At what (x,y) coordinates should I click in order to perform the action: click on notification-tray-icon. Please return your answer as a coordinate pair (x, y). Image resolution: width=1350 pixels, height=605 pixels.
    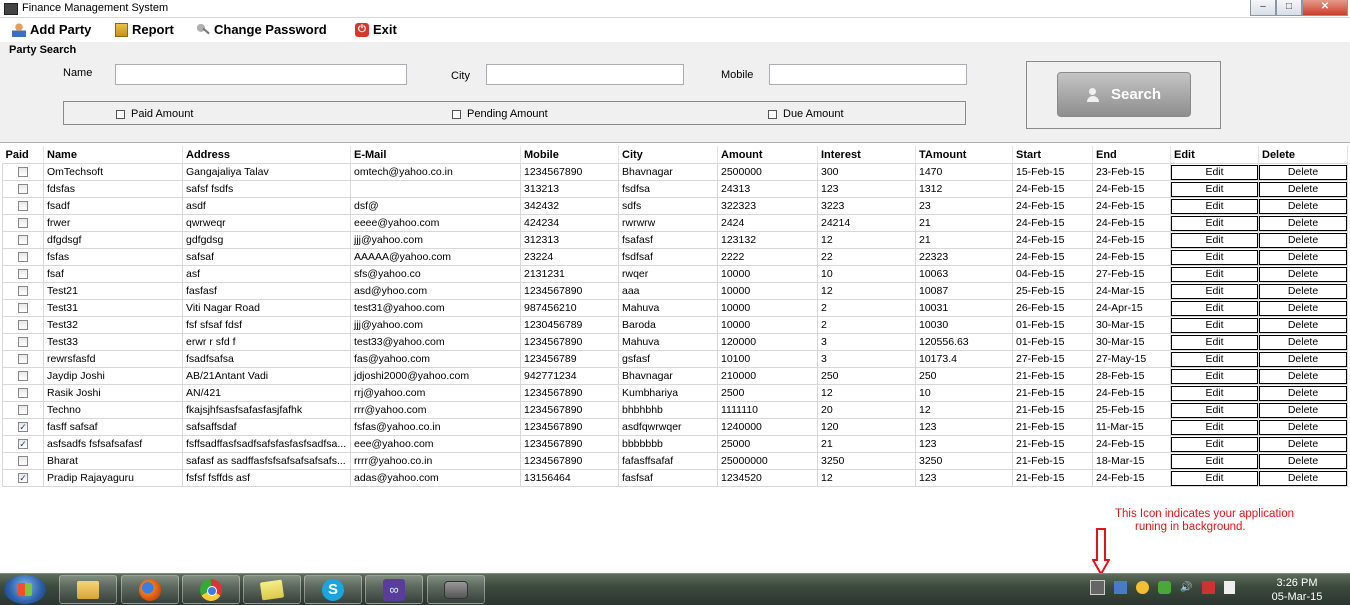
    Looking at the image, I should click on (1142, 587).